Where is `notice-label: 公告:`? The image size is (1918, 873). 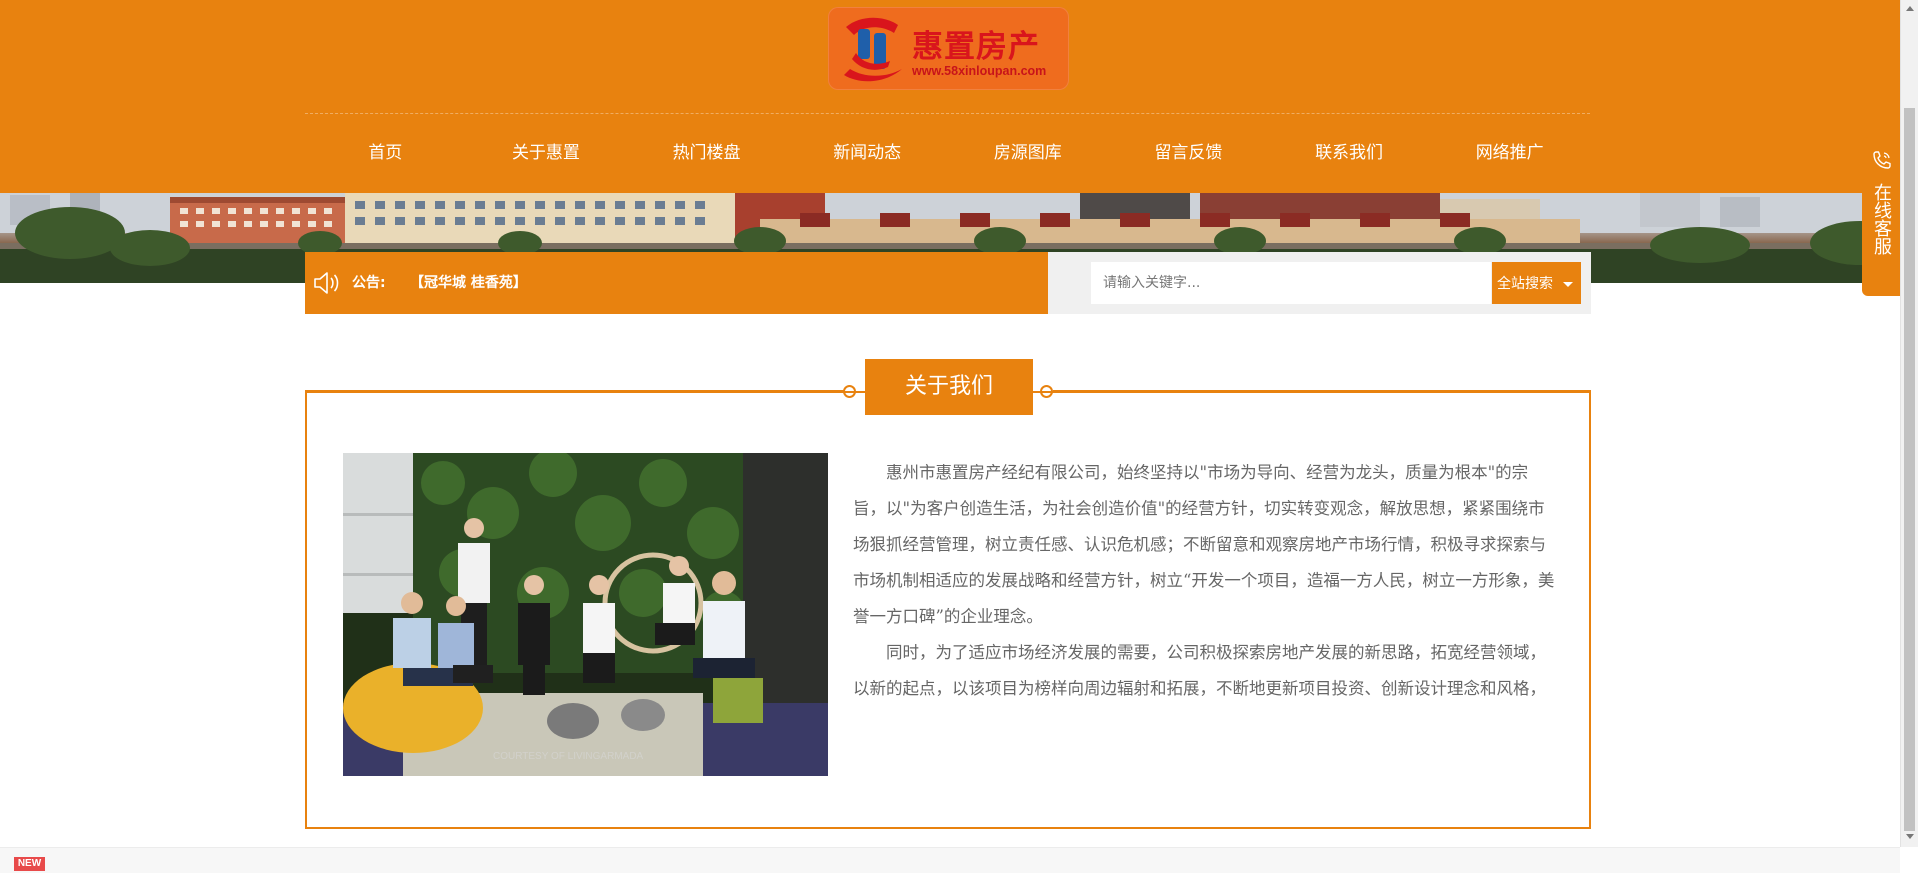
notice-label: 公告: is located at coordinates (369, 283).